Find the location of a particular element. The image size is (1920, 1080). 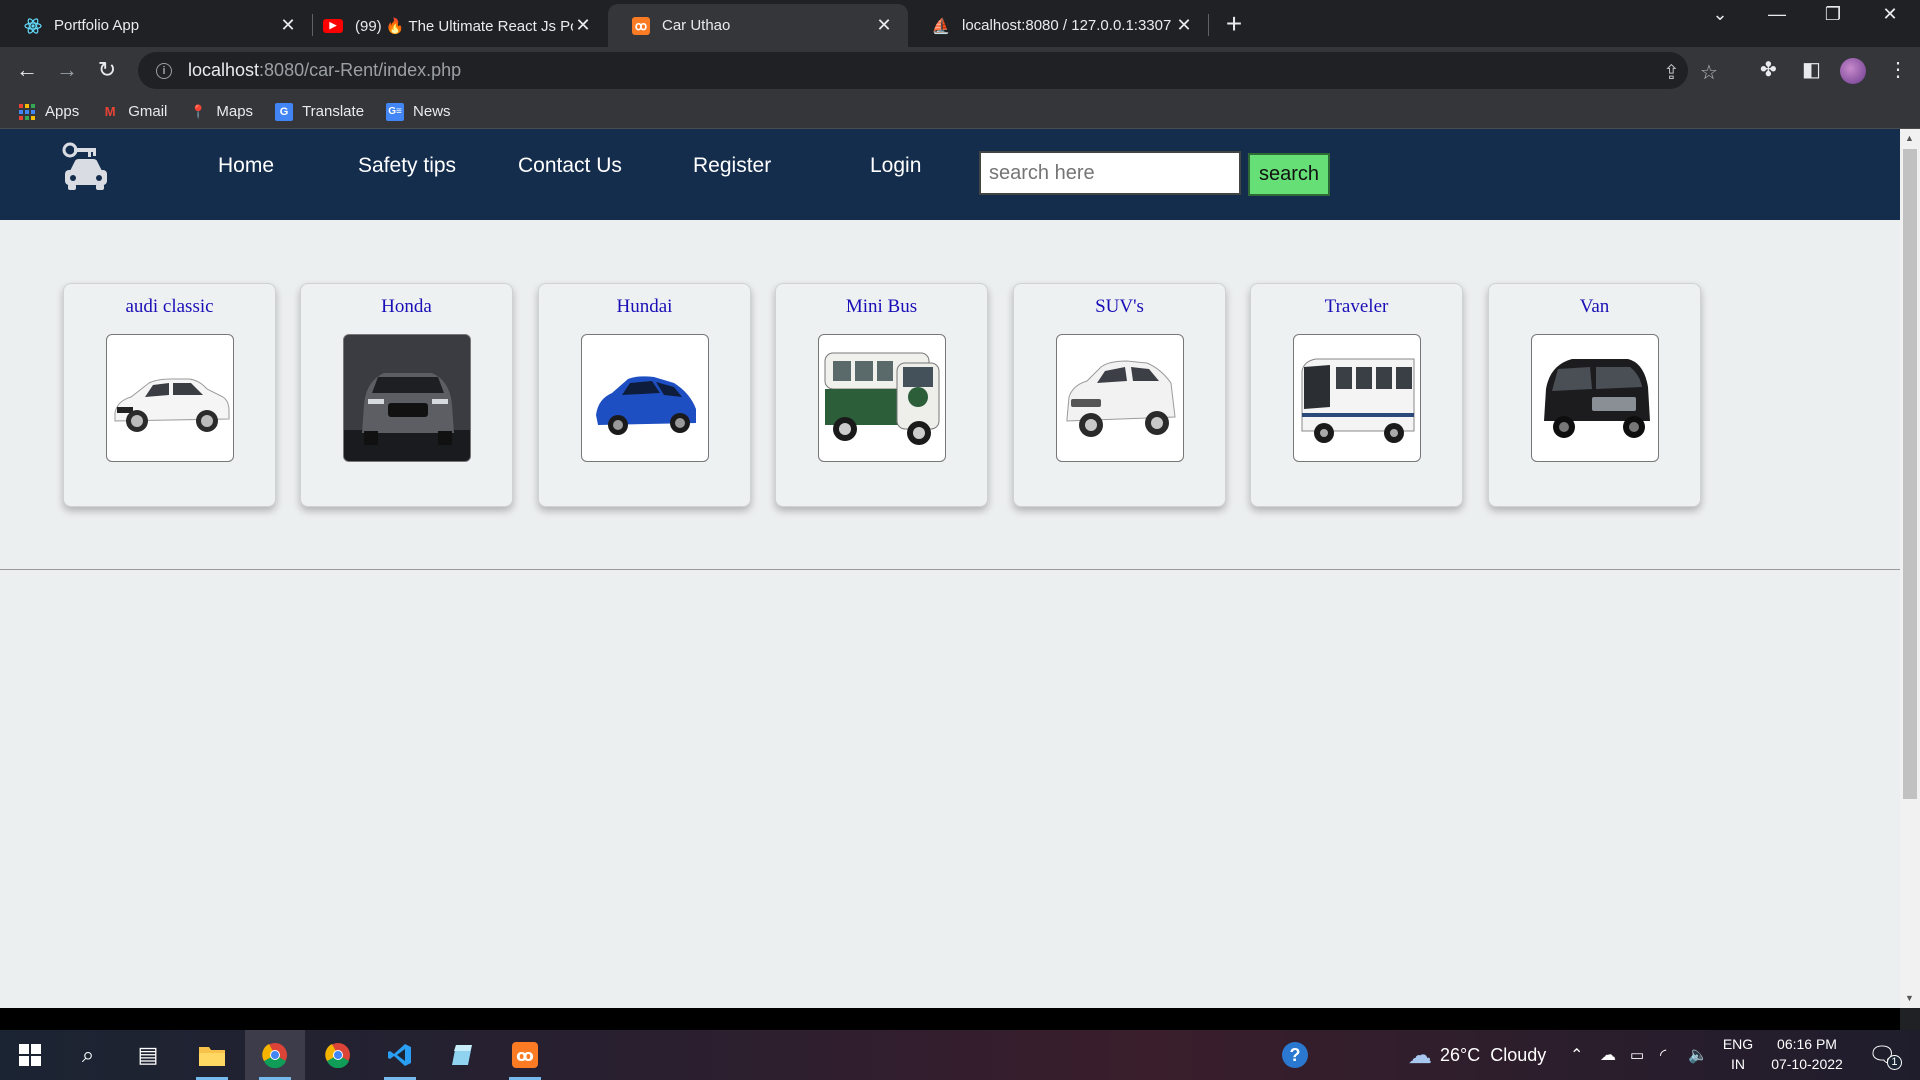

onedrive-icon: ☁ is located at coordinates (1608, 1055).